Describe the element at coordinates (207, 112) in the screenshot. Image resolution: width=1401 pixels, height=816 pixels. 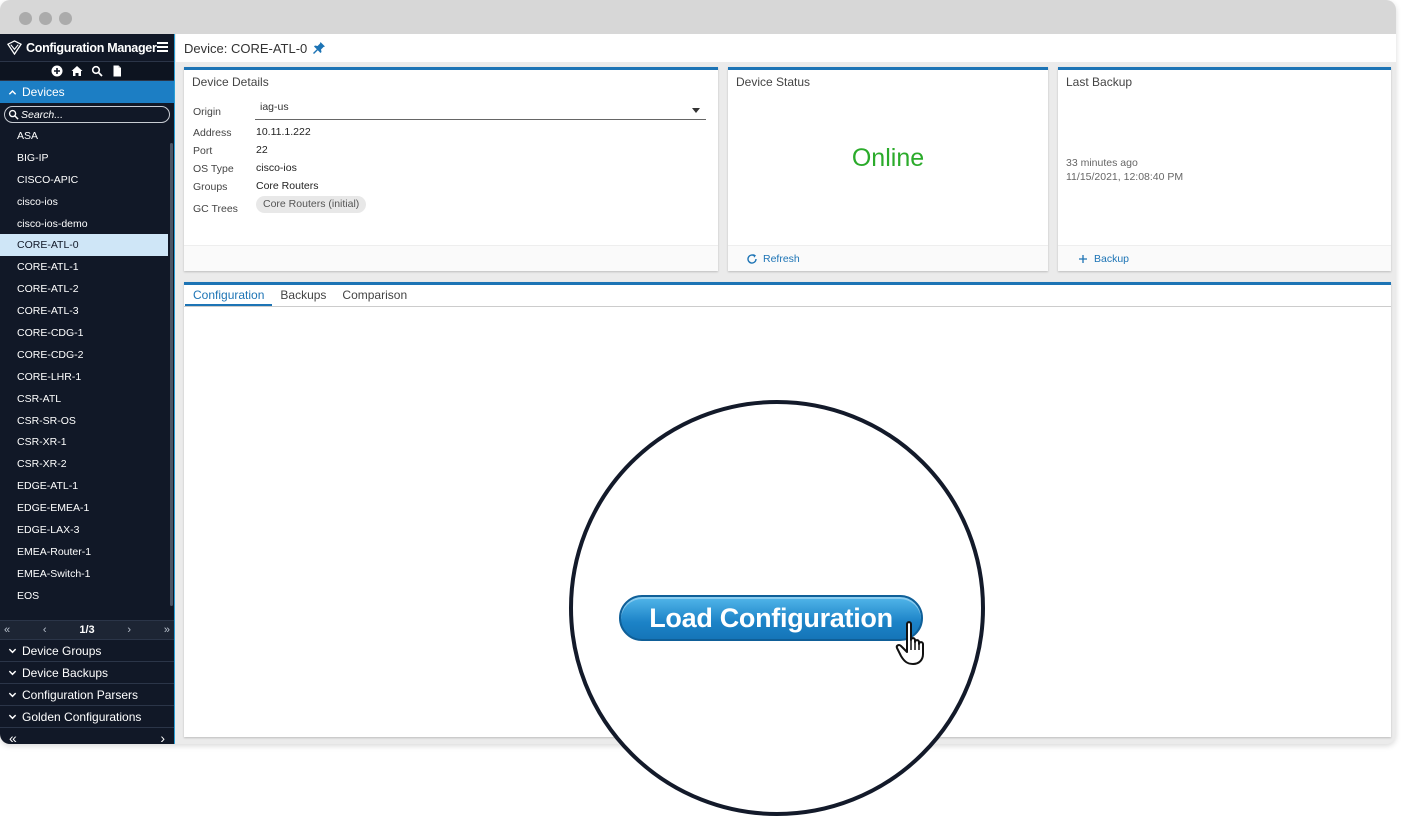
I see `origin-label: Origin` at that location.